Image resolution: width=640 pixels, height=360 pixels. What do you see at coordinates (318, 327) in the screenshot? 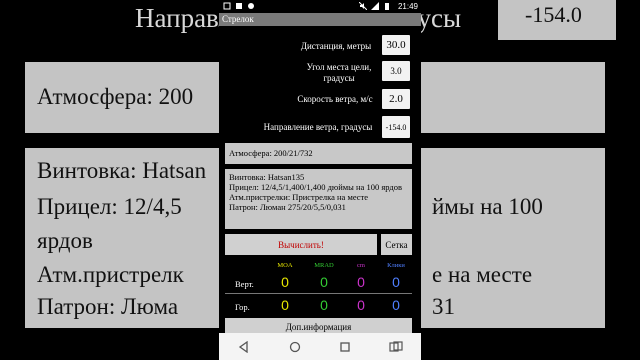
I see `more-info-label: Доп.информация` at bounding box center [318, 327].